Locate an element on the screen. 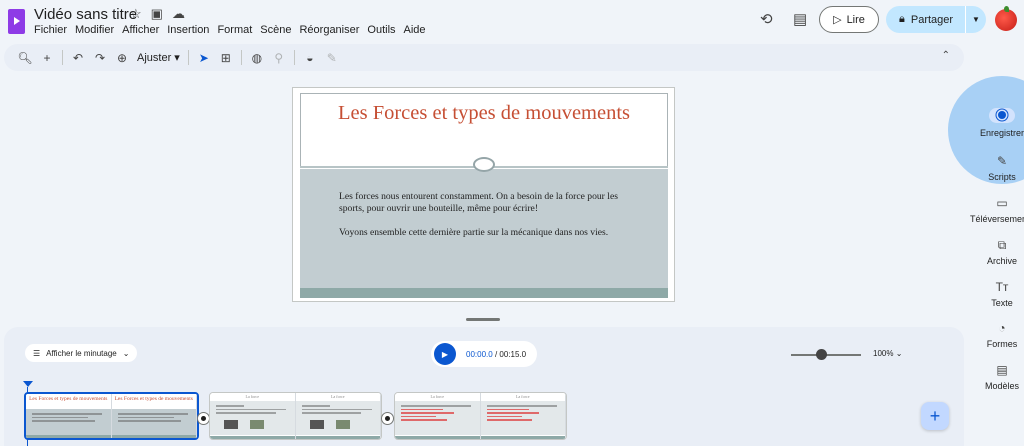  side-item-record: Enregistrer is located at coordinates (998, 123).